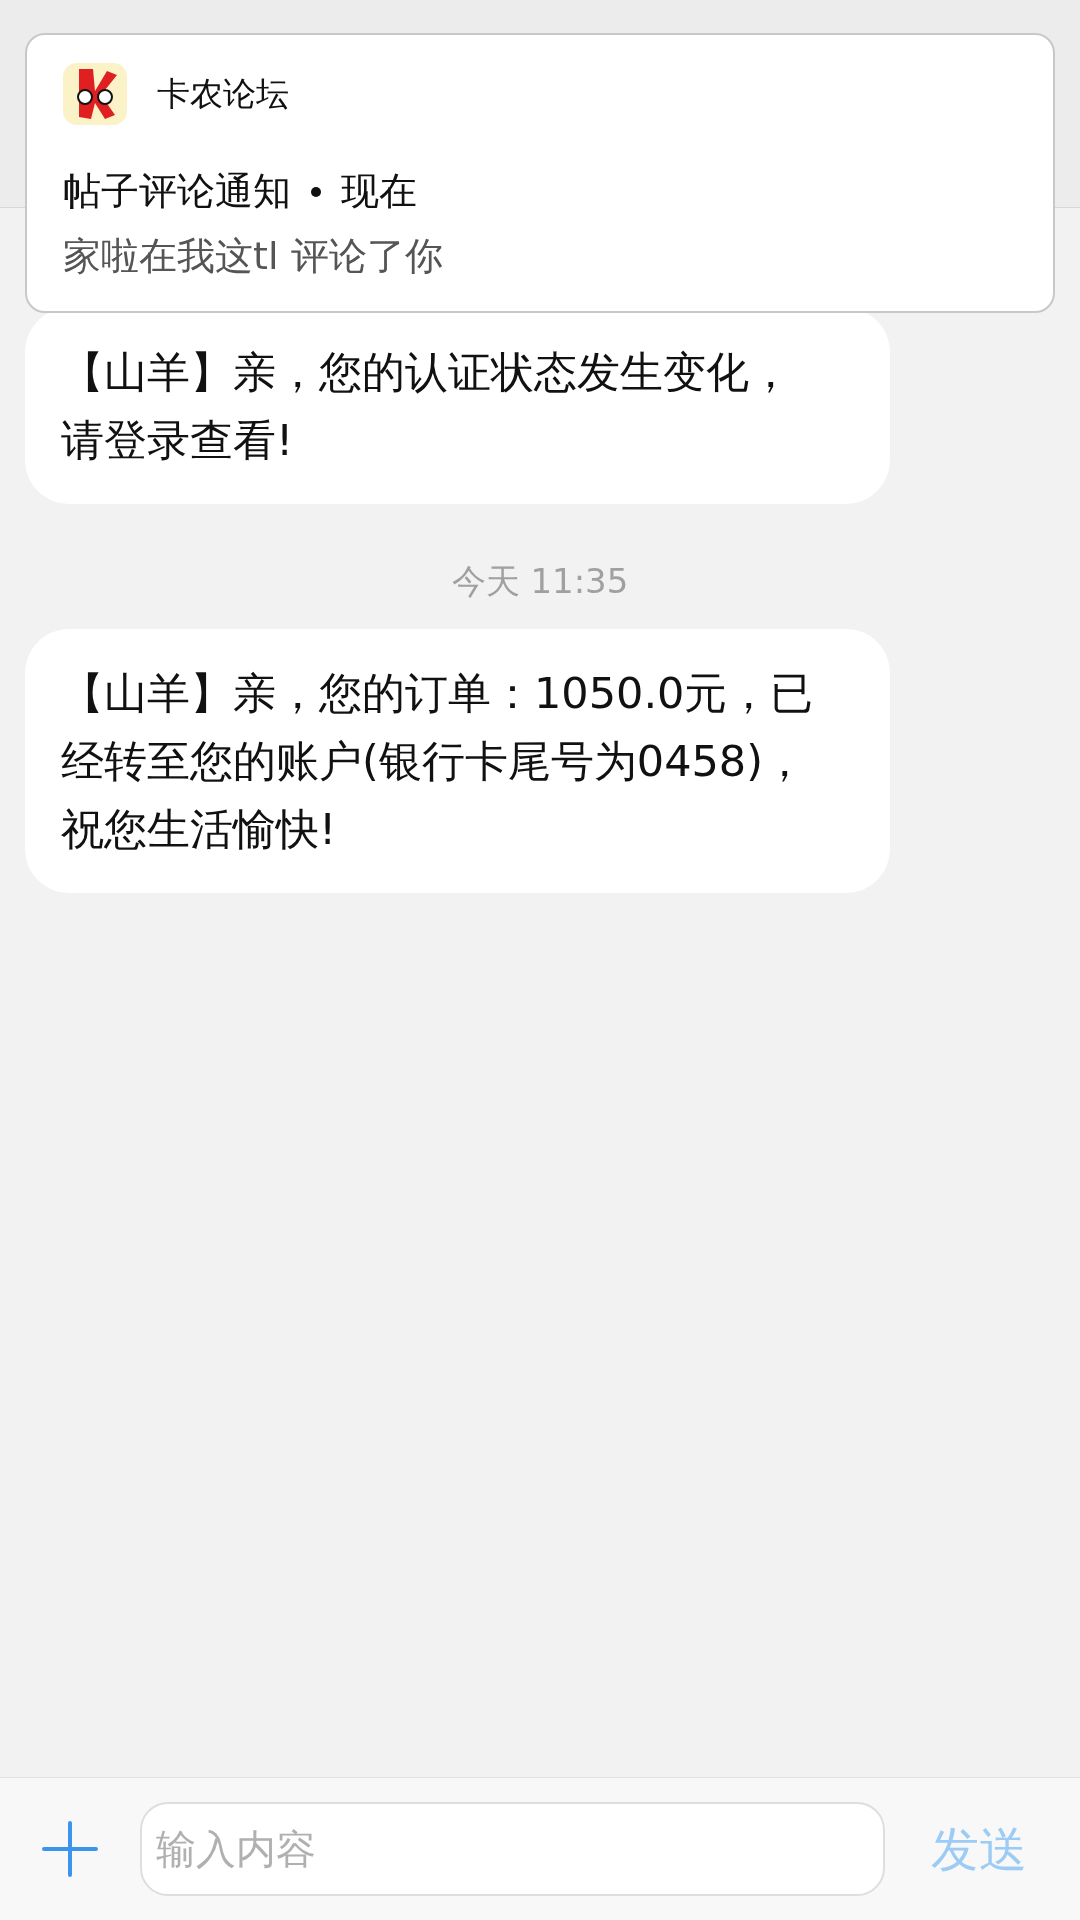  What do you see at coordinates (223, 94) in the screenshot?
I see `app-name: 卡农论坛` at bounding box center [223, 94].